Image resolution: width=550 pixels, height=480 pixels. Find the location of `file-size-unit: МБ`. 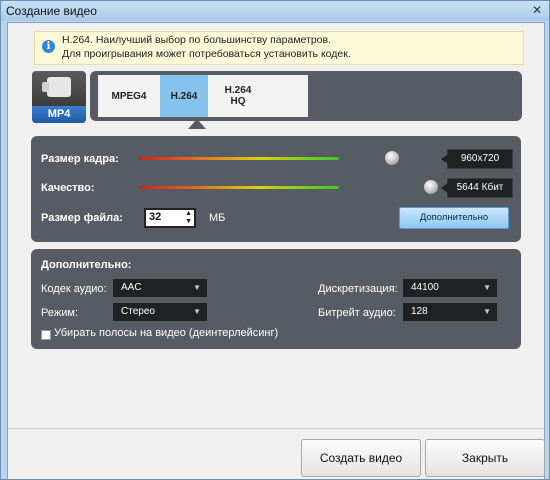

file-size-unit: МБ is located at coordinates (217, 218).